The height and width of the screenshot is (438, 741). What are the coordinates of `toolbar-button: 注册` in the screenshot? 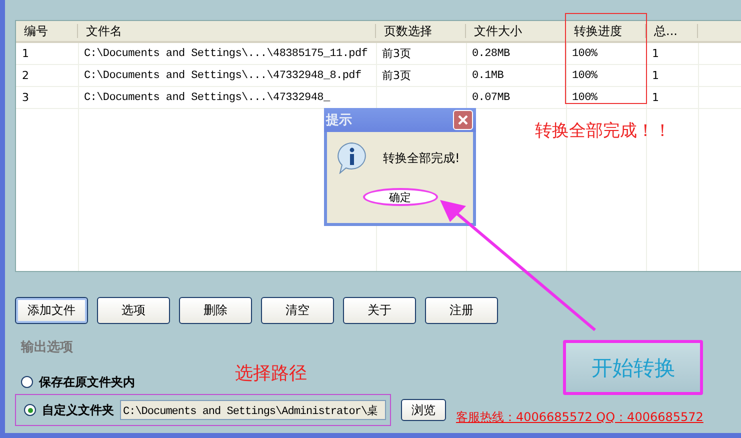 It's located at (461, 310).